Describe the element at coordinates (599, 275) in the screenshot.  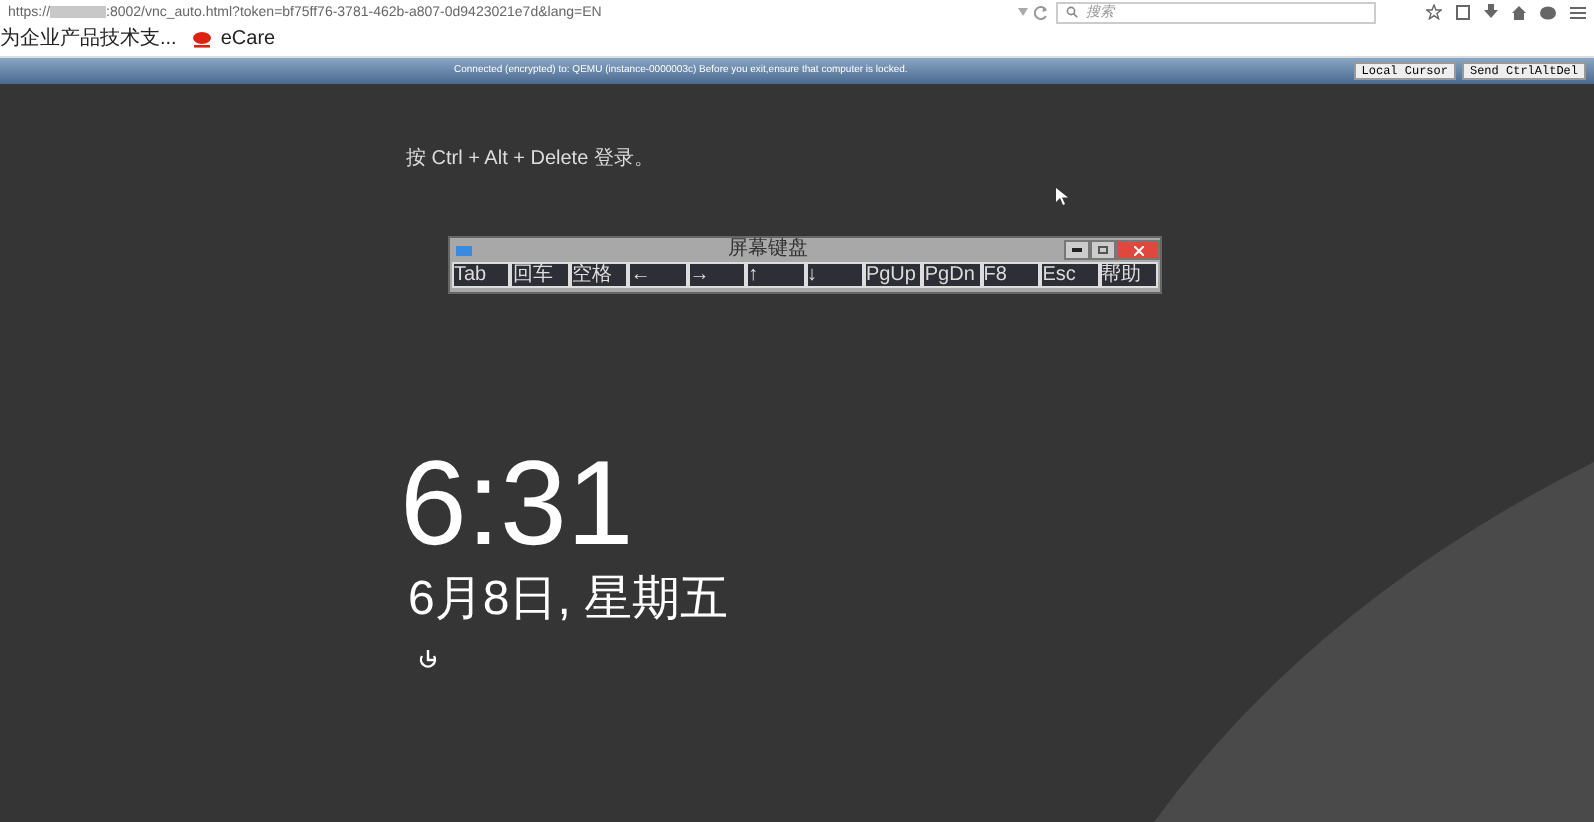
I see `keyboard-key: 空格` at that location.